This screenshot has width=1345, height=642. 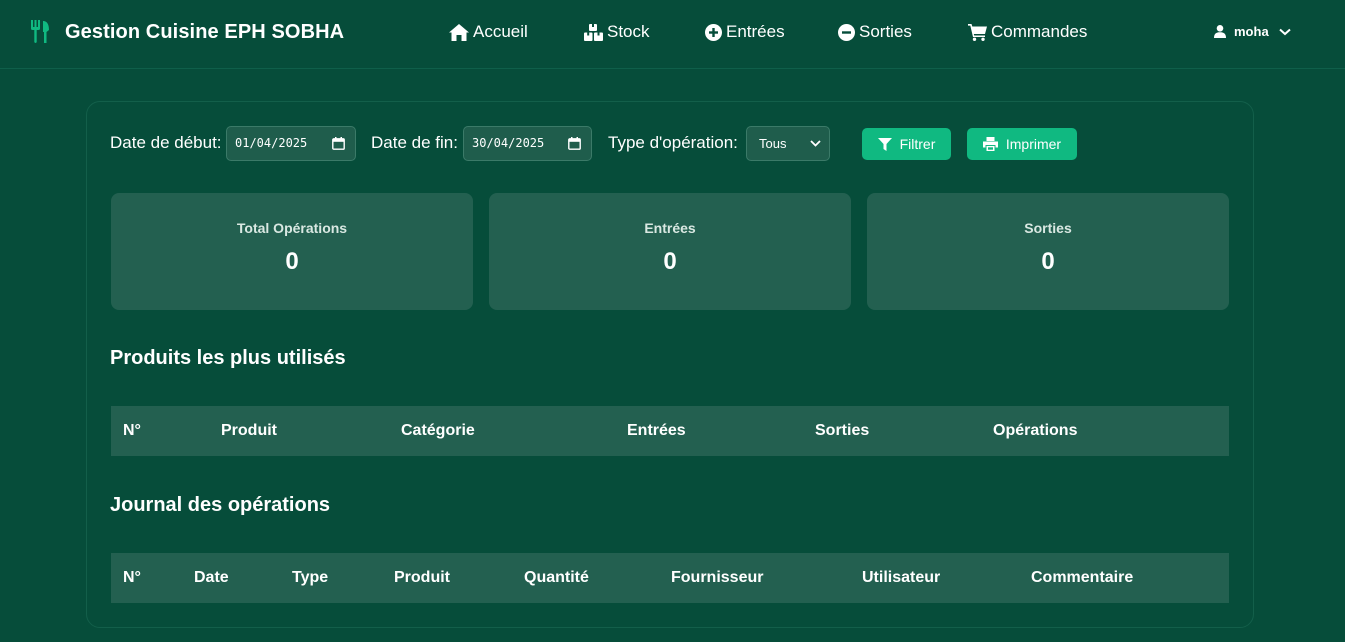 I want to click on start-date-value: 01/04/2025, so click(x=271, y=143).